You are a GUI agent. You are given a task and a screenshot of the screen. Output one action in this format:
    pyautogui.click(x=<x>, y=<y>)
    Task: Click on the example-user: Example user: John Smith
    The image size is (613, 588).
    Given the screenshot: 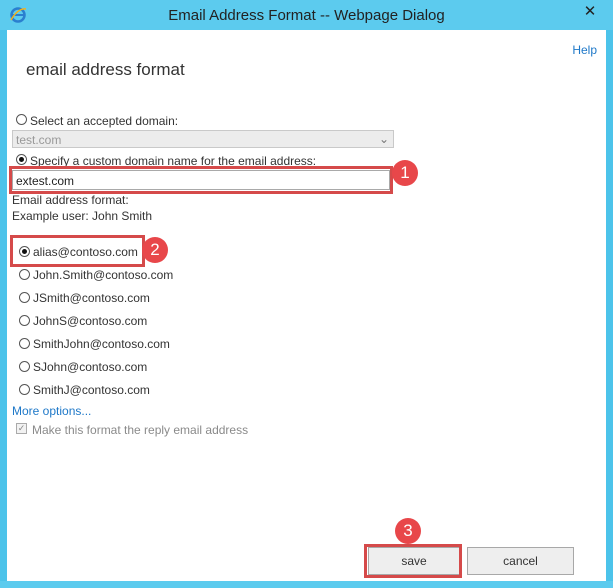 What is the action you would take?
    pyautogui.click(x=82, y=216)
    